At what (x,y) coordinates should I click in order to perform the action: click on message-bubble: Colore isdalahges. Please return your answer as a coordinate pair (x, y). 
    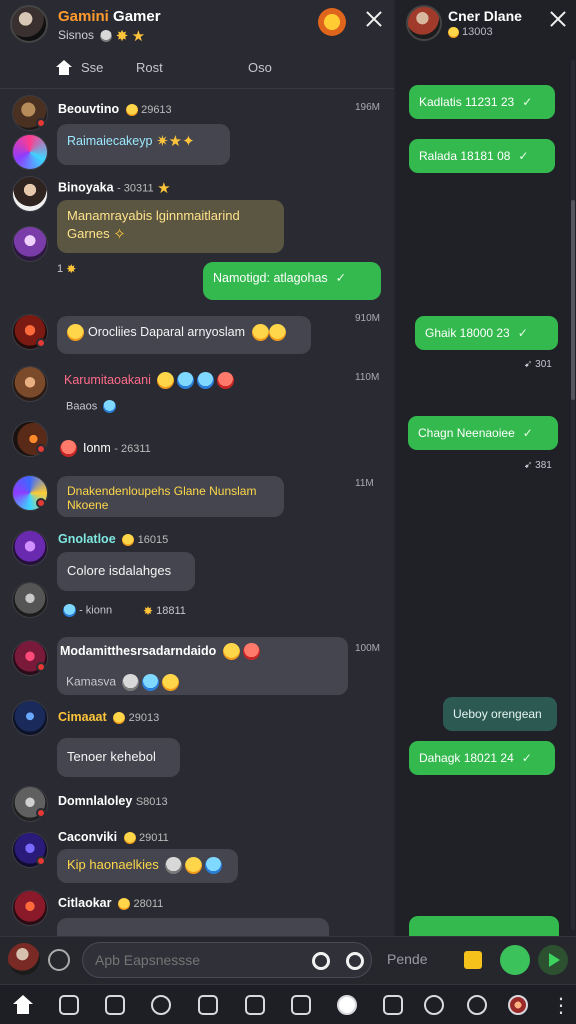
    Looking at the image, I should click on (126, 571).